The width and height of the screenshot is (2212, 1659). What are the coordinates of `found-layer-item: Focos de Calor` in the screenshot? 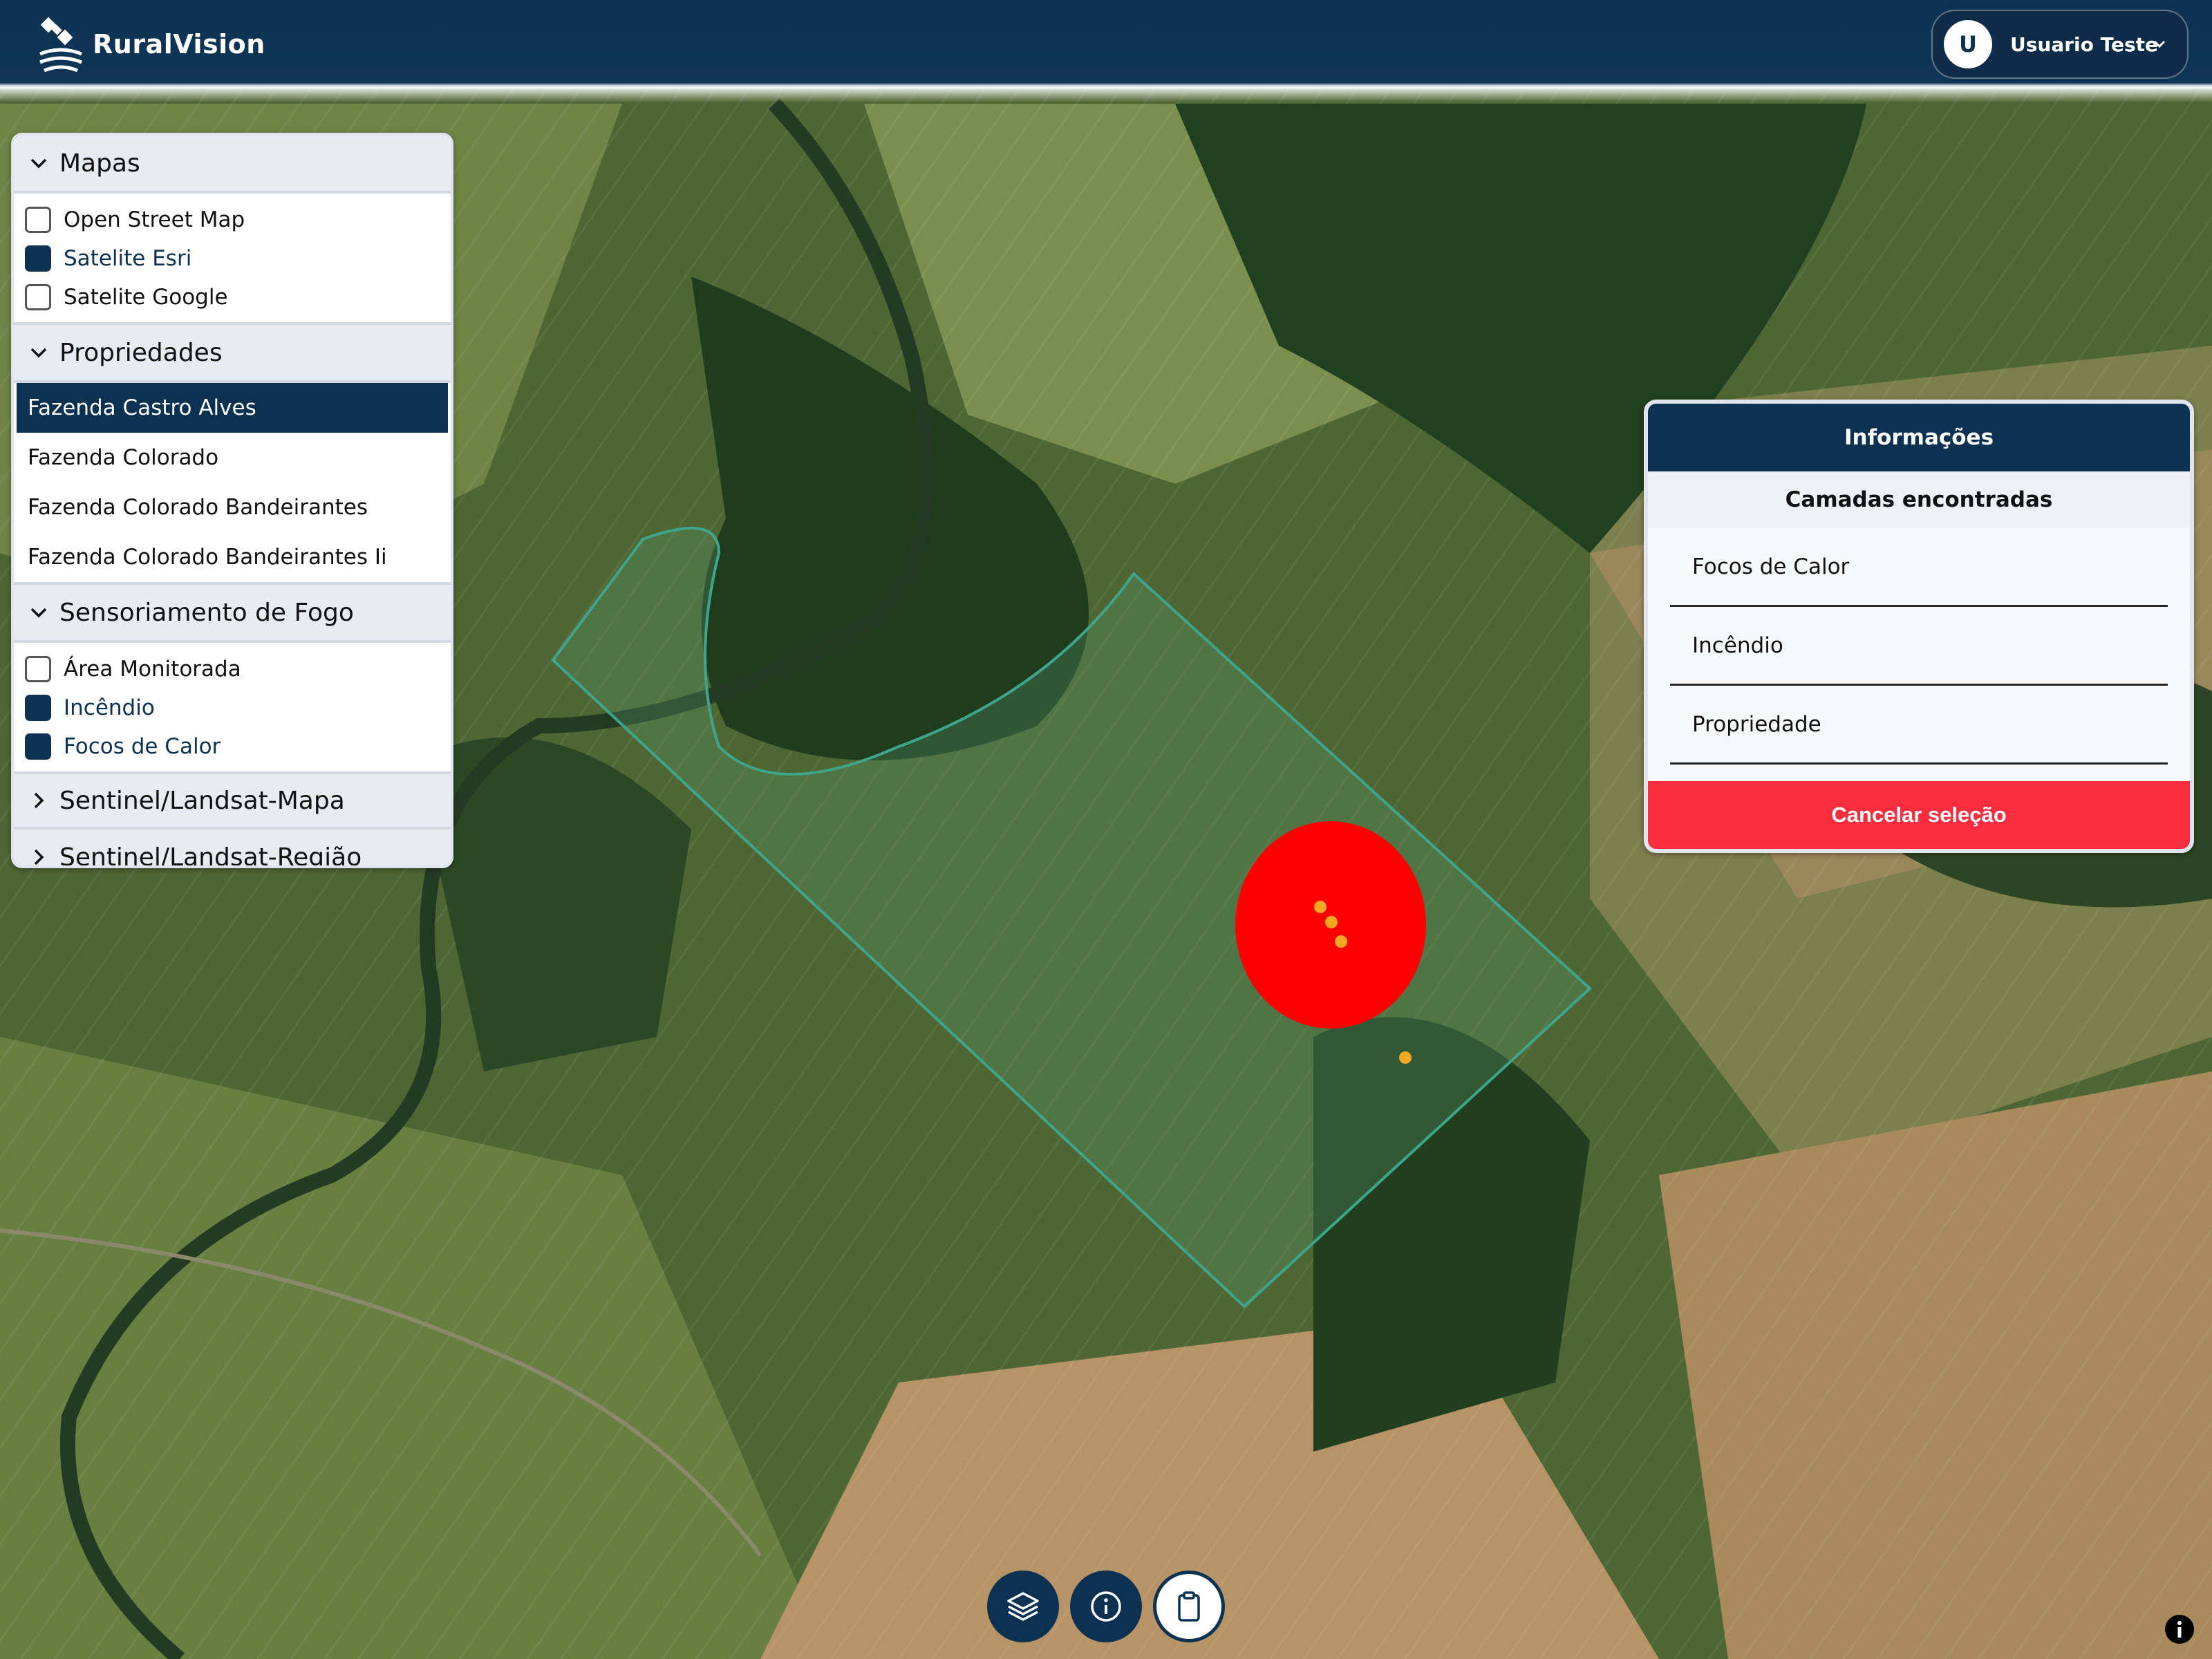 It's located at (1919, 567).